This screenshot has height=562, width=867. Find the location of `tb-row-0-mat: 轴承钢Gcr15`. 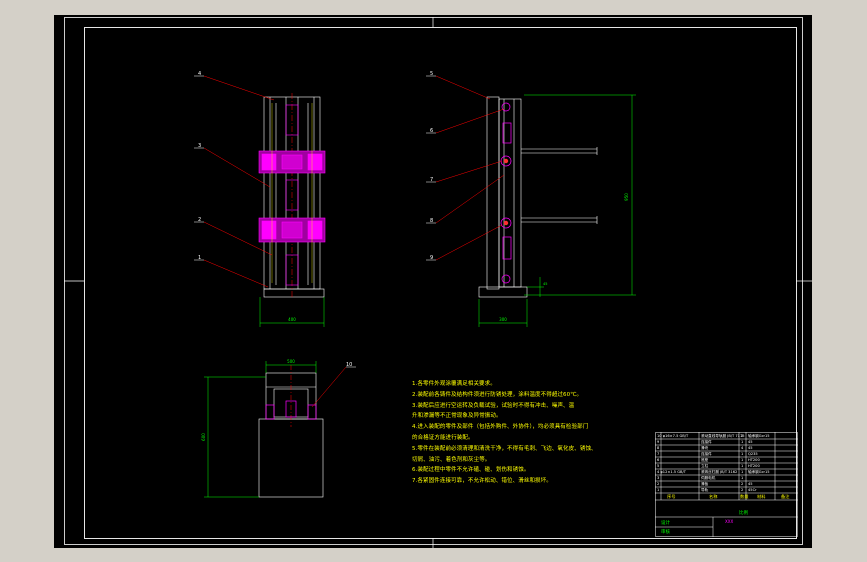

tb-row-0-mat: 轴承钢Gcr15 is located at coordinates (759, 436).